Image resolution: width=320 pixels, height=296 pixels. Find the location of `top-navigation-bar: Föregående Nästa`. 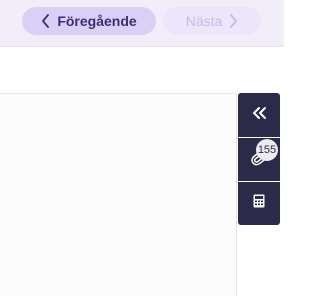

top-navigation-bar: Föregående Nästa is located at coordinates (142, 23).